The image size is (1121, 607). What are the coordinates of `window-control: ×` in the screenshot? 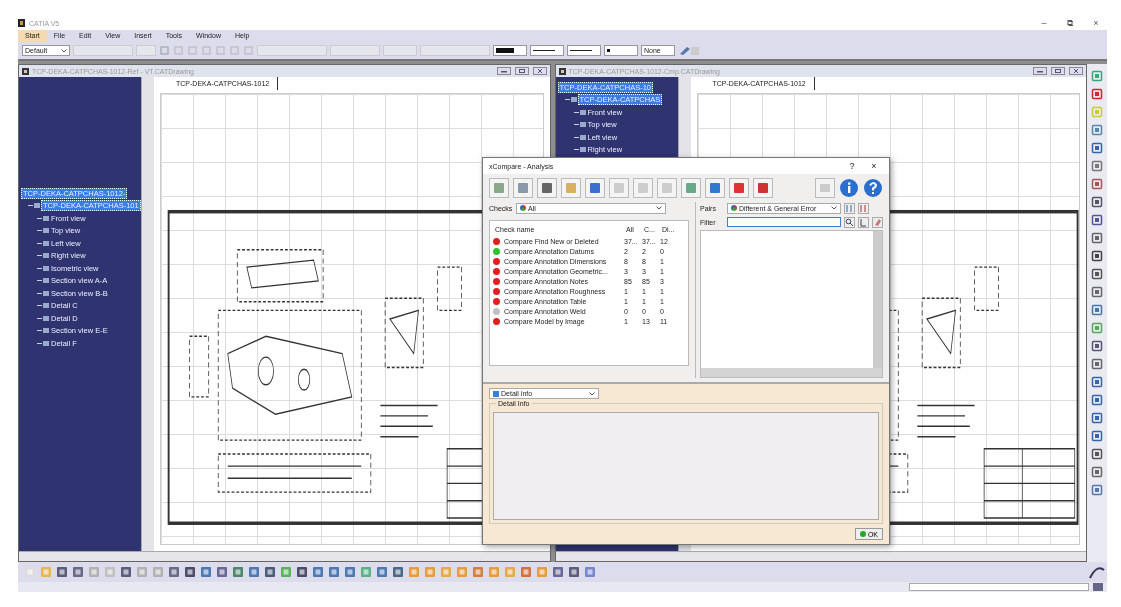 It's located at (1096, 23).